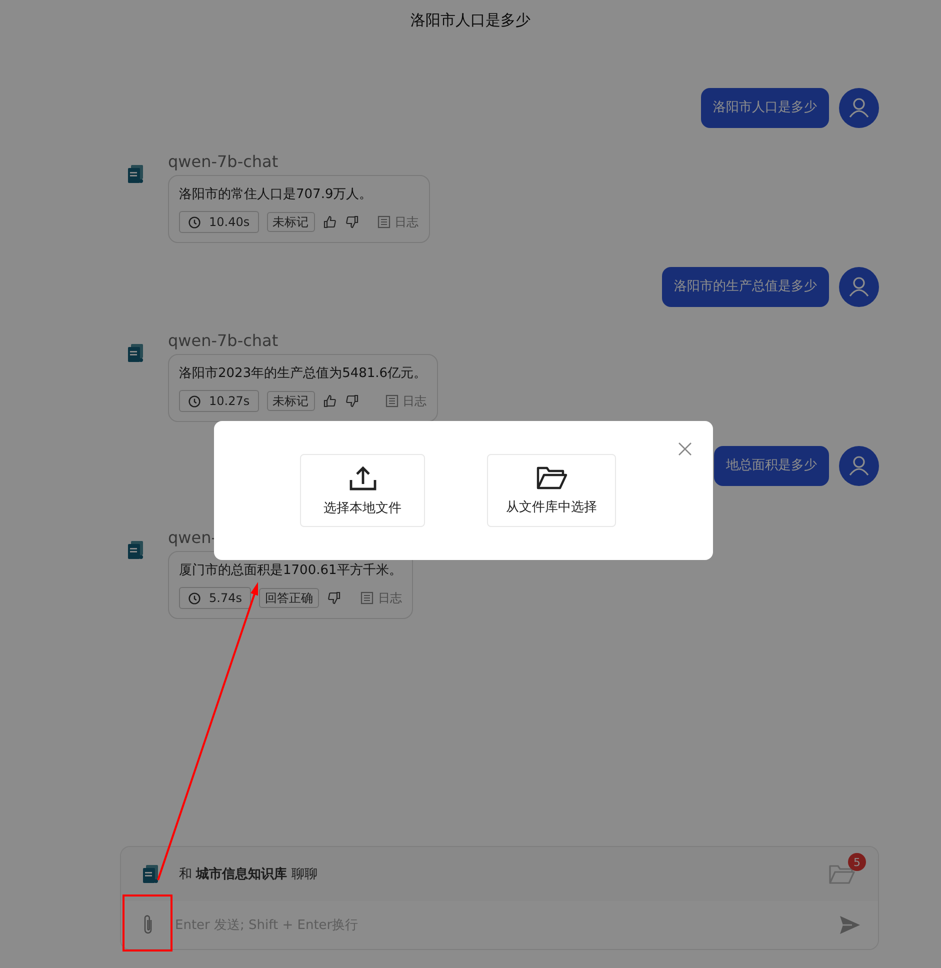  I want to click on count-badge: 5, so click(857, 862).